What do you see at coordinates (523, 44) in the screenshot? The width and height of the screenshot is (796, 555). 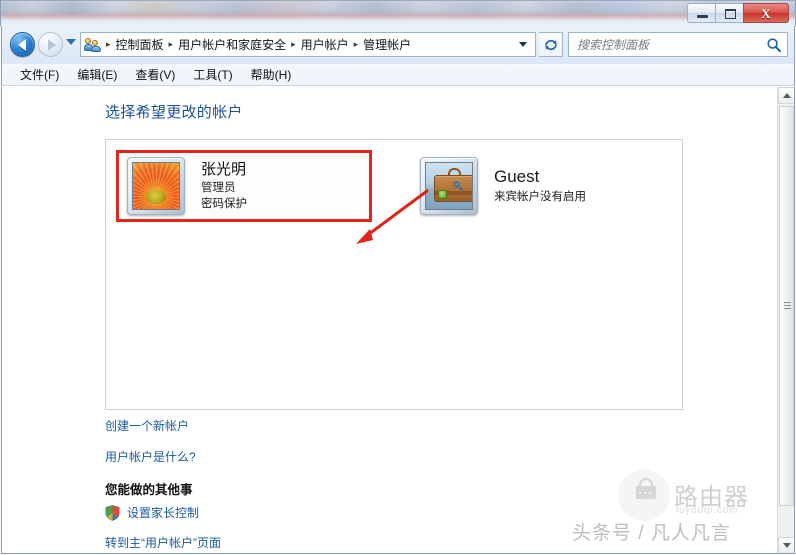 I see `chevron-down-icon` at bounding box center [523, 44].